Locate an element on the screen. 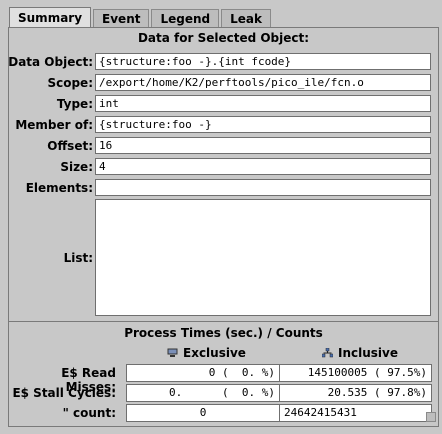 Image resolution: width=442 pixels, height=434 pixels. section-divider is located at coordinates (223, 321).